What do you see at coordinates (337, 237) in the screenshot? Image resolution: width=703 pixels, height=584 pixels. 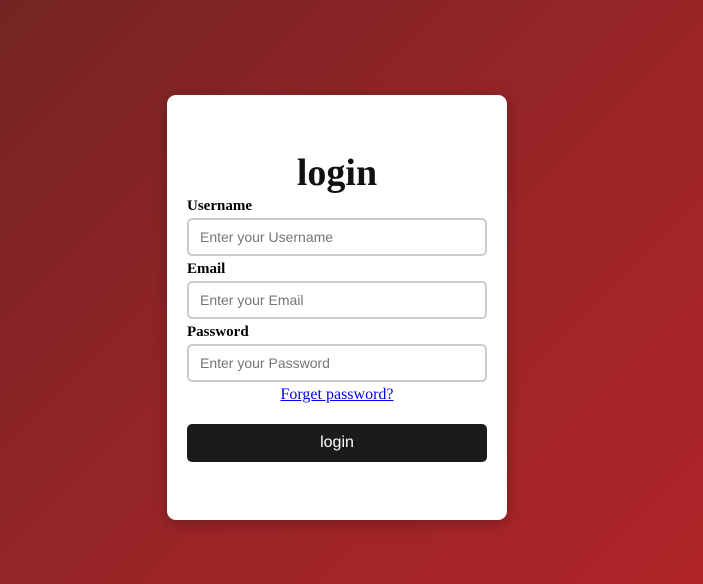 I see `username-input` at bounding box center [337, 237].